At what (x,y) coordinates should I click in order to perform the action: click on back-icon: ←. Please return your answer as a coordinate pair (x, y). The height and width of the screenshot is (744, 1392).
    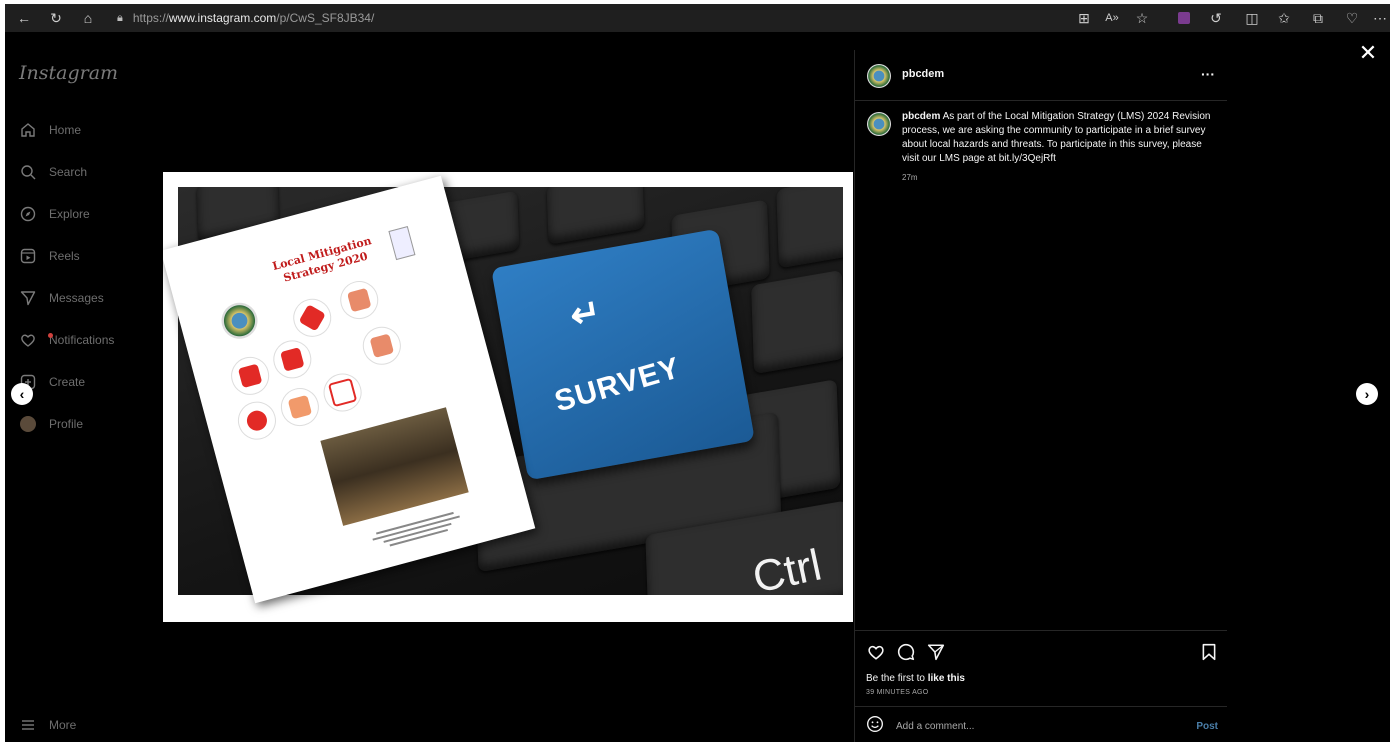
    Looking at the image, I should click on (24, 18).